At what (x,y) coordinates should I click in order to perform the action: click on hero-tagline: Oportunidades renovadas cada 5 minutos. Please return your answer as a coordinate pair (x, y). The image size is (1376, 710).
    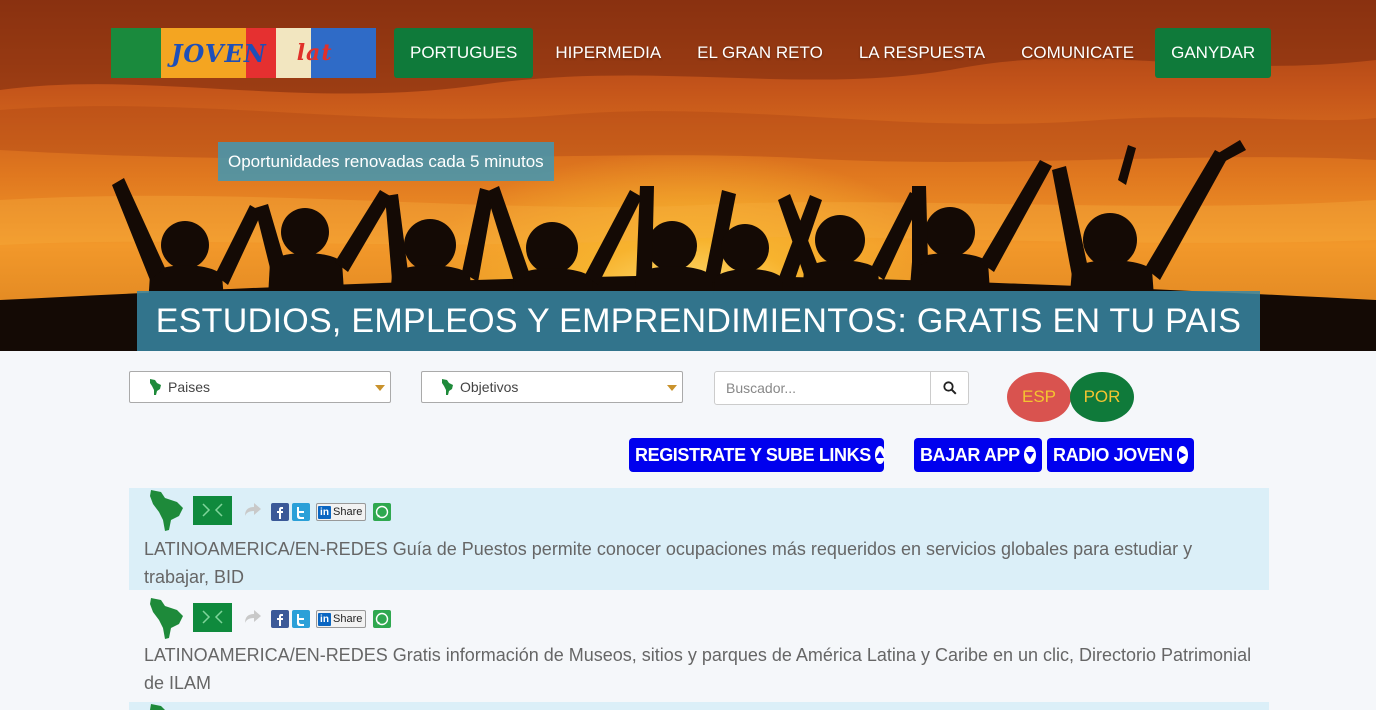
    Looking at the image, I should click on (386, 161).